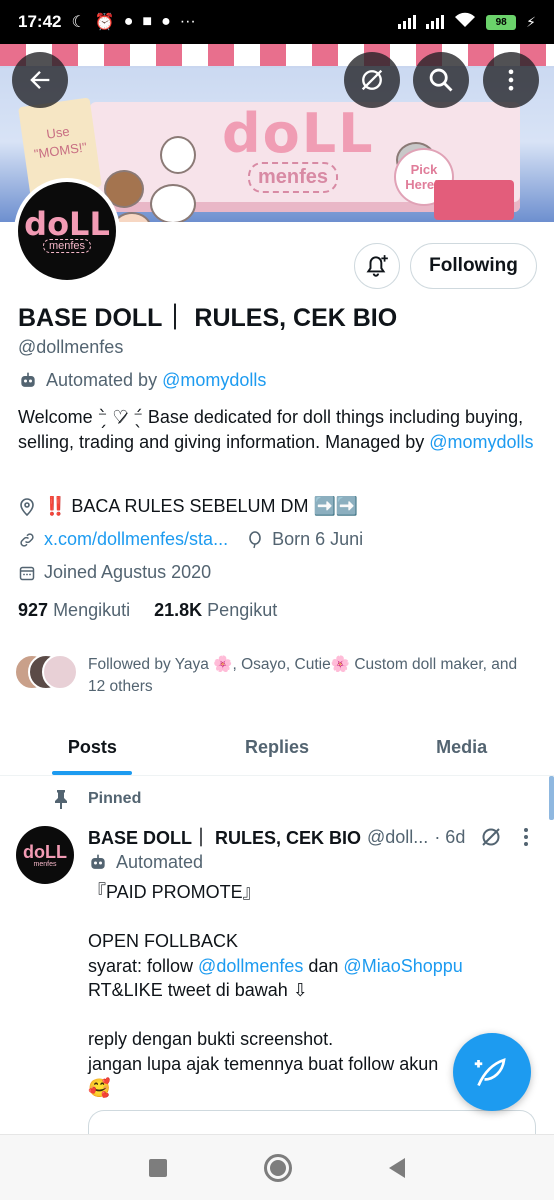 Image resolution: width=554 pixels, height=1200 pixels. I want to click on profile-avatar: doLL menfes, so click(67, 231).